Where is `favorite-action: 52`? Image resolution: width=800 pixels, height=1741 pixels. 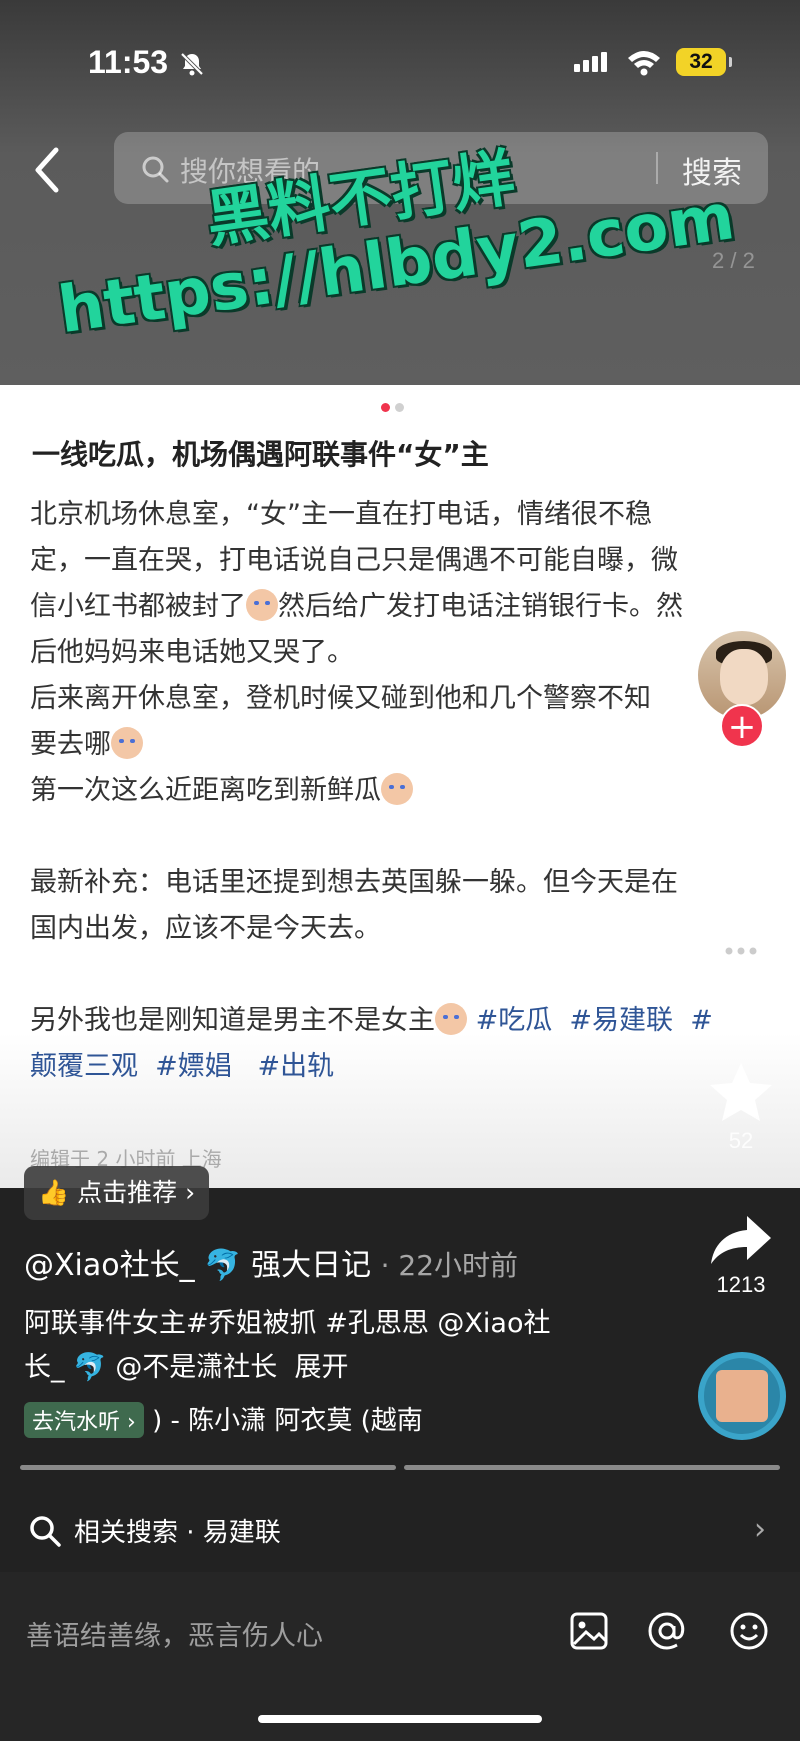
favorite-action: 52 is located at coordinates (741, 1107).